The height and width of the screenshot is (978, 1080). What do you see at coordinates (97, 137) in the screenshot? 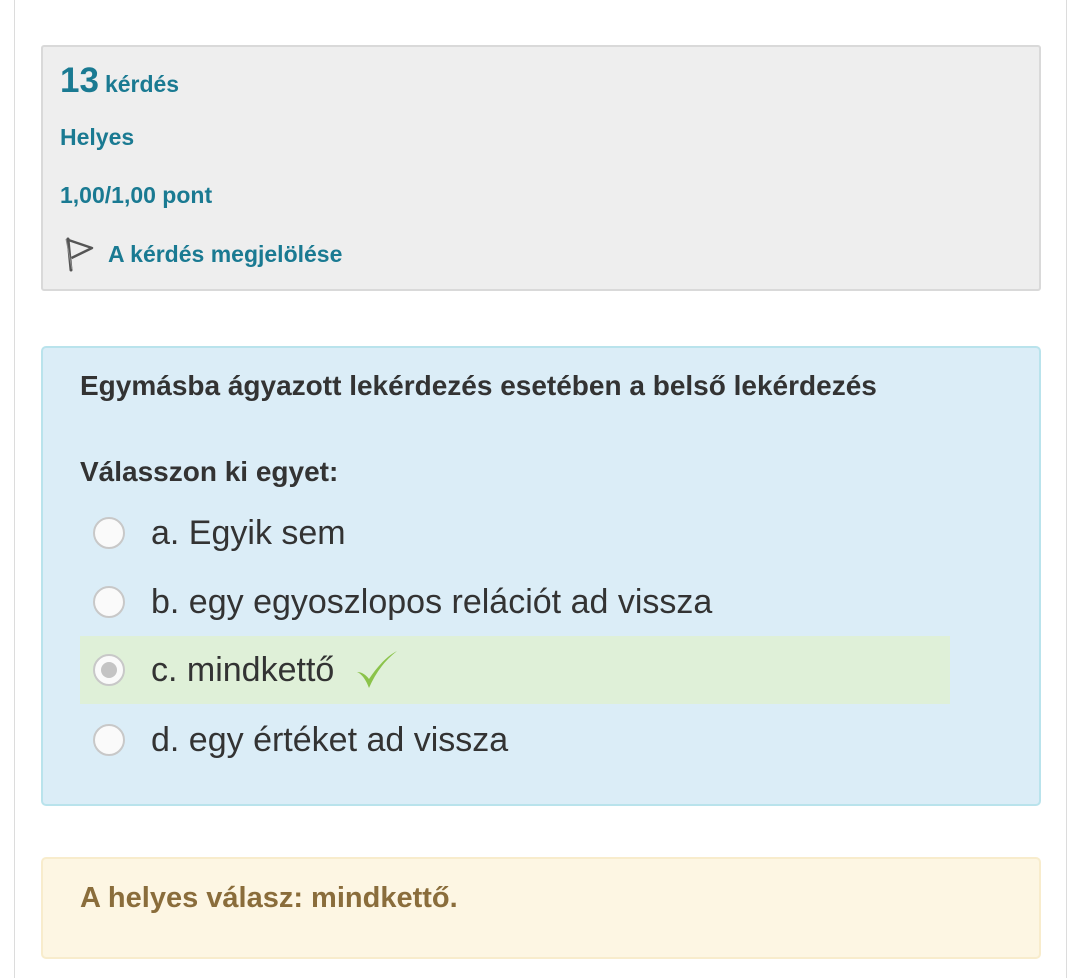
I see `question-state: Helyes` at bounding box center [97, 137].